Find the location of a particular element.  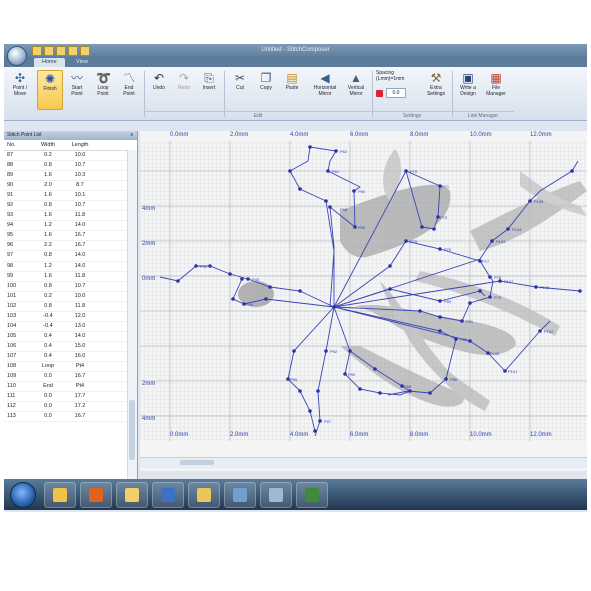

column-header-no: No. is located at coordinates (17, 145).